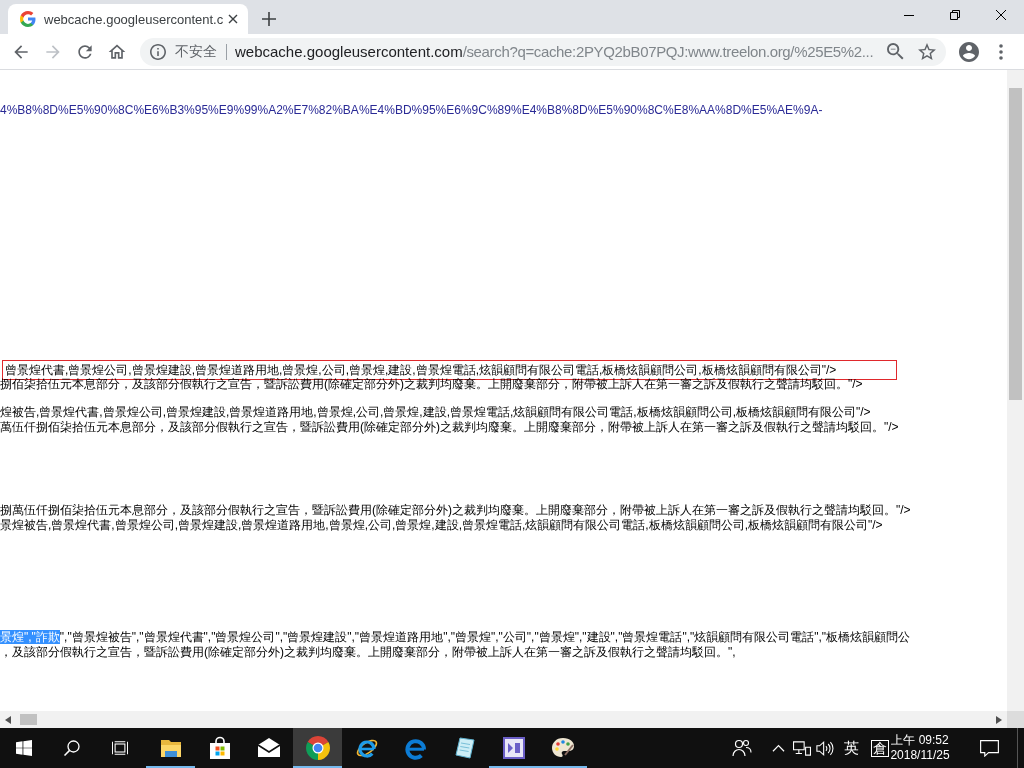 This screenshot has height=768, width=1024. Describe the element at coordinates (920, 755) in the screenshot. I see `clock-date: 2018/11/25` at that location.